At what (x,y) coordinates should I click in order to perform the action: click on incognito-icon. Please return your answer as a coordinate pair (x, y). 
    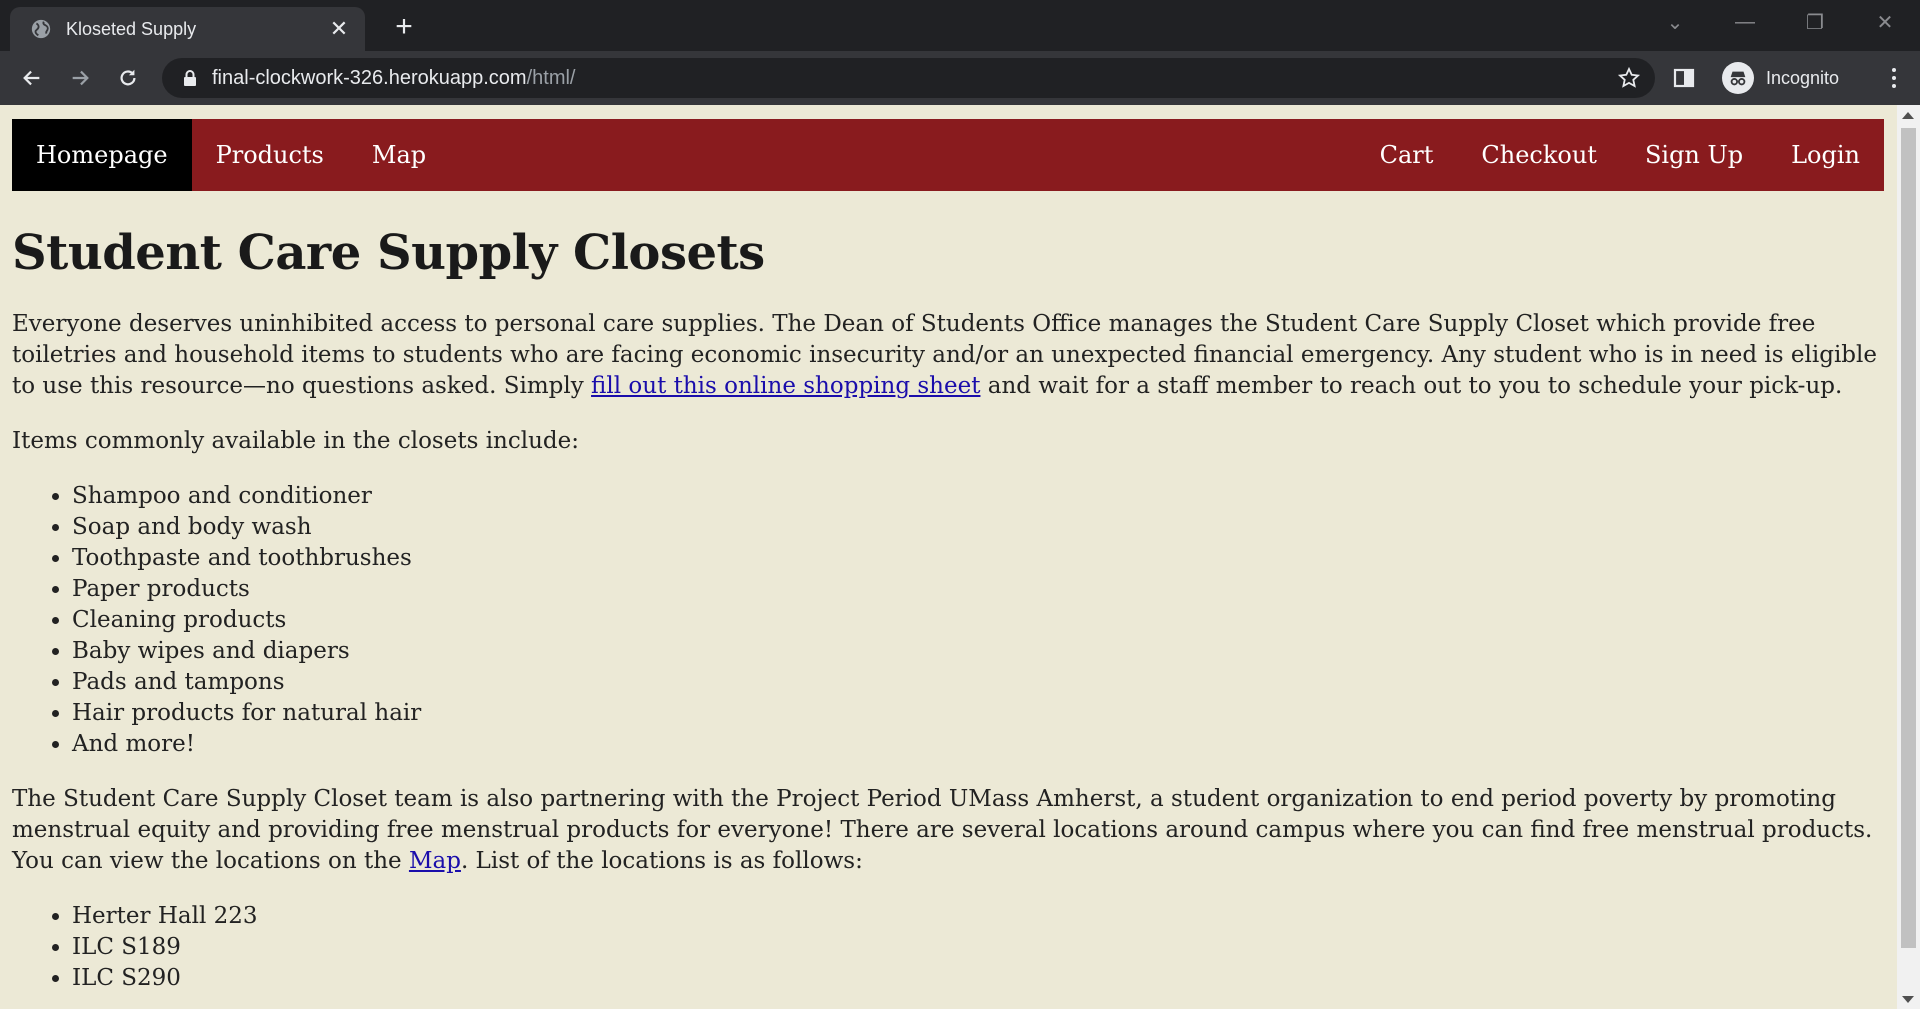
    Looking at the image, I should click on (1738, 78).